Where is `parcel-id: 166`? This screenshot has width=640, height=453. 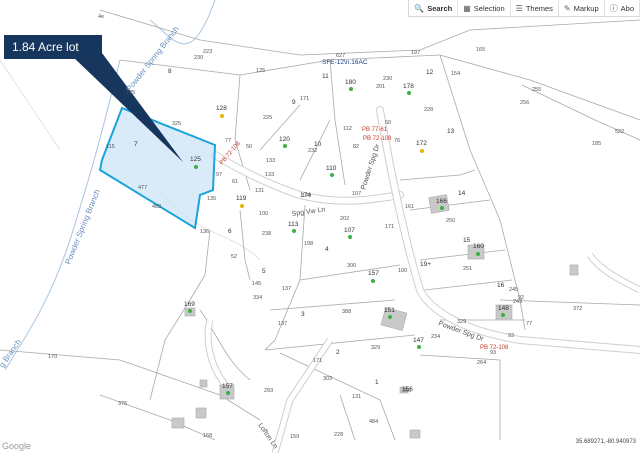
parcel-id: 166 is located at coordinates (441, 201).